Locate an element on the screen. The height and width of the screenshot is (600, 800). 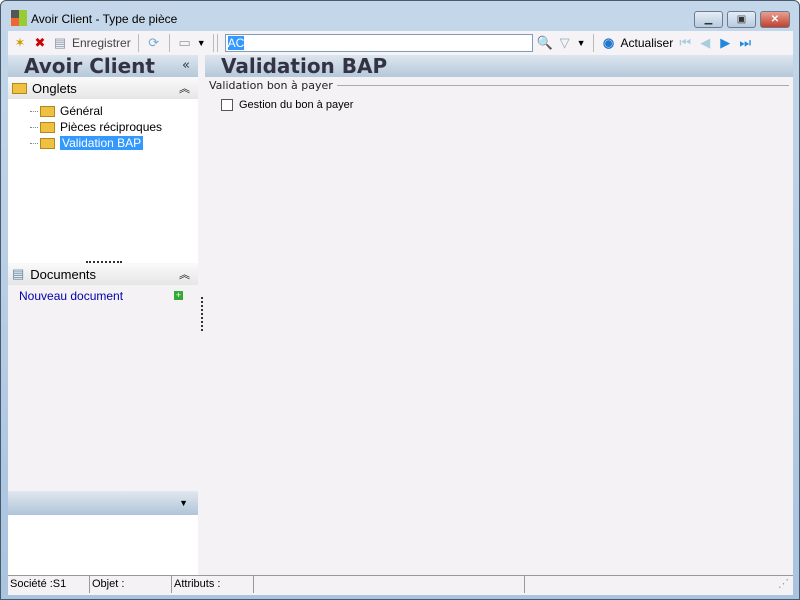
last-record-icon: ⏭ is located at coordinates (745, 43).